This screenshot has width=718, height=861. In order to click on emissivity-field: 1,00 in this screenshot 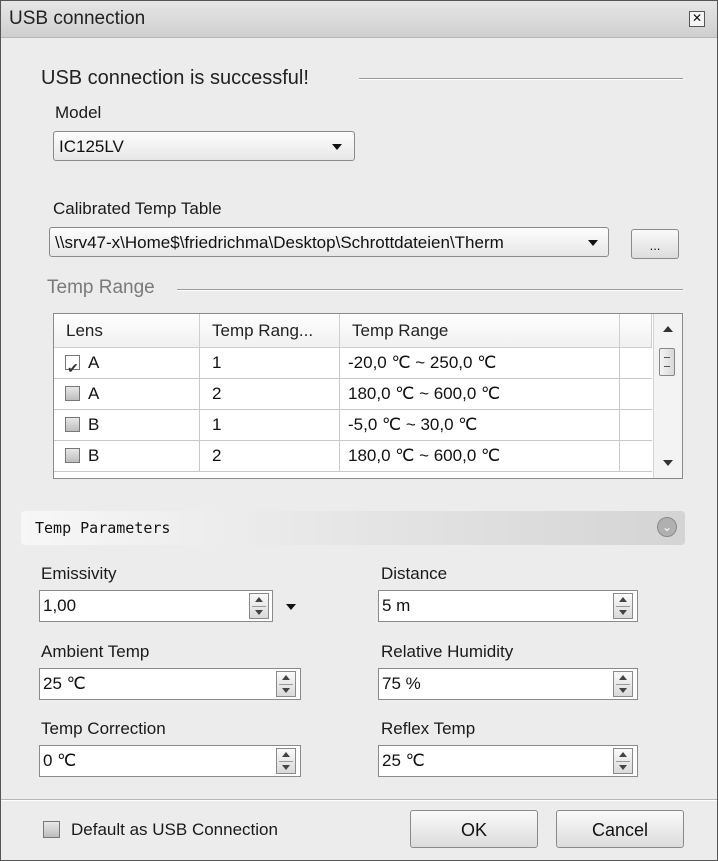, I will do `click(156, 606)`.